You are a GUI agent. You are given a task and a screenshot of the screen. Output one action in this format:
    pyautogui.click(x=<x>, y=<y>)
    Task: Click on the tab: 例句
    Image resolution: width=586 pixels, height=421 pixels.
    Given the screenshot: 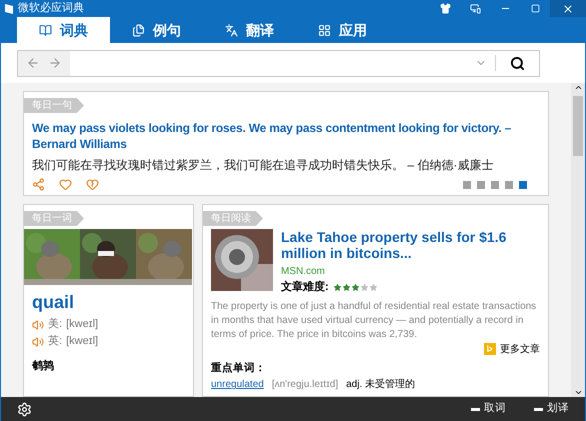 What is the action you would take?
    pyautogui.click(x=156, y=30)
    